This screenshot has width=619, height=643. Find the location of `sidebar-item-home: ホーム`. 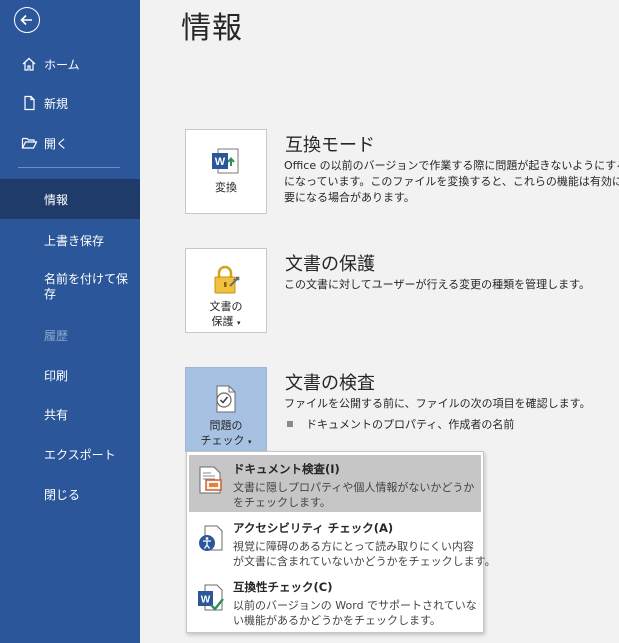

sidebar-item-home: ホーム is located at coordinates (70, 64).